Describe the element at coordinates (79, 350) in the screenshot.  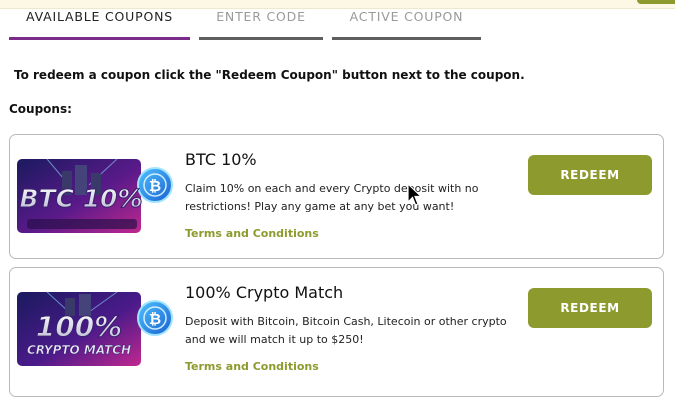
I see `crypto-match-image-subtext: CRYPTO MATCH` at that location.